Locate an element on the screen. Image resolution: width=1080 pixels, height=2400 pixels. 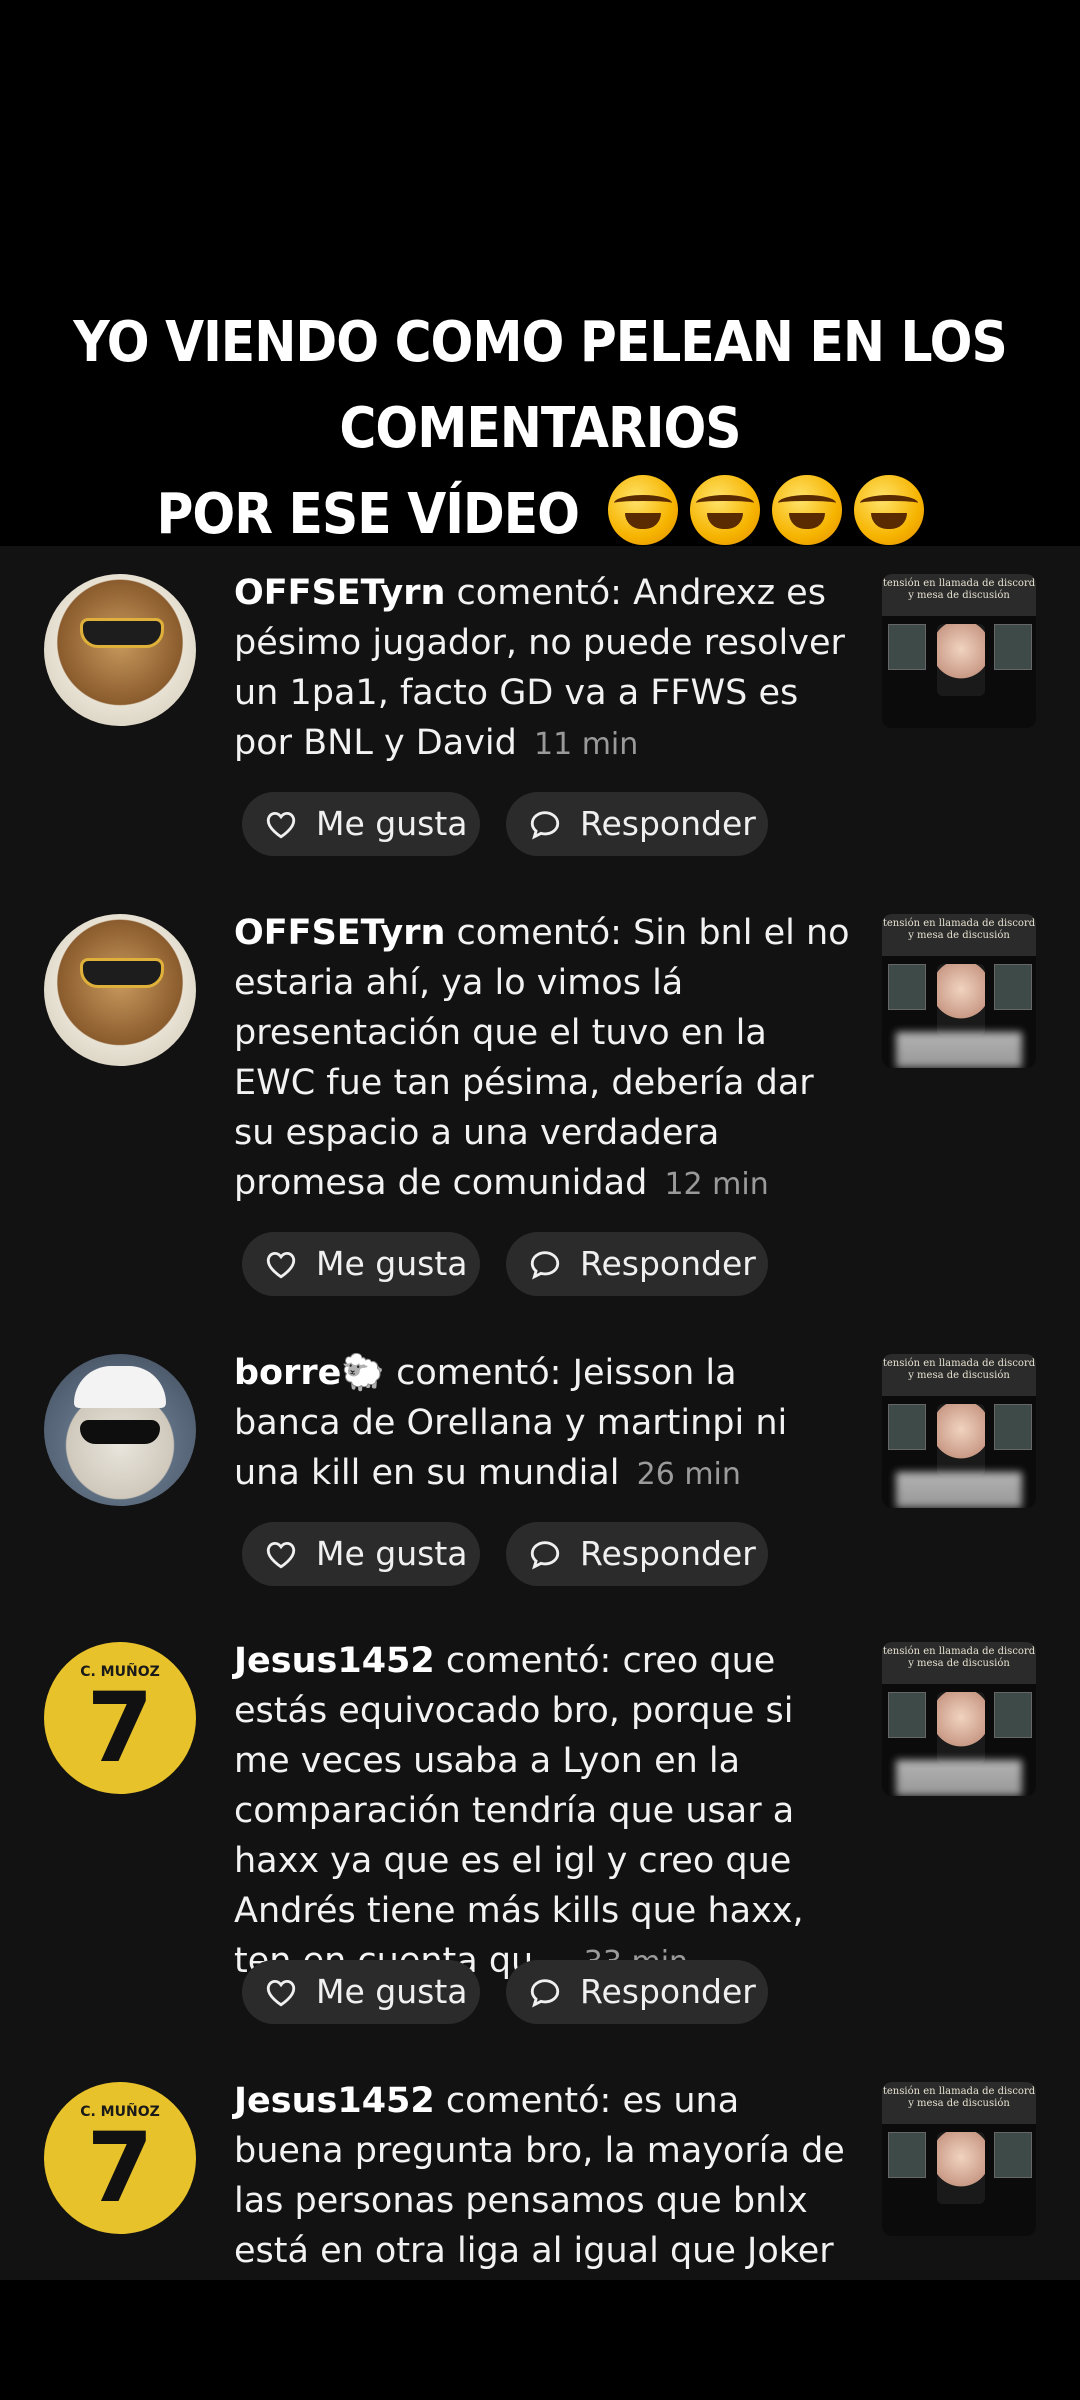
cap-icon is located at coordinates (120, 1387).